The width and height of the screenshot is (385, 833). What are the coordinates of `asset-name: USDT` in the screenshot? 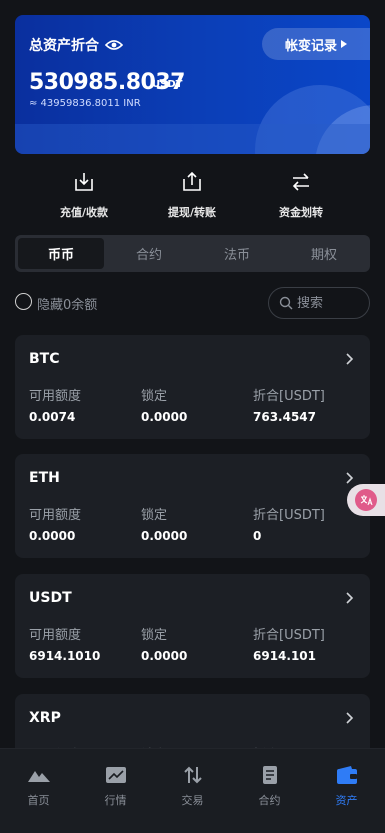 It's located at (50, 598).